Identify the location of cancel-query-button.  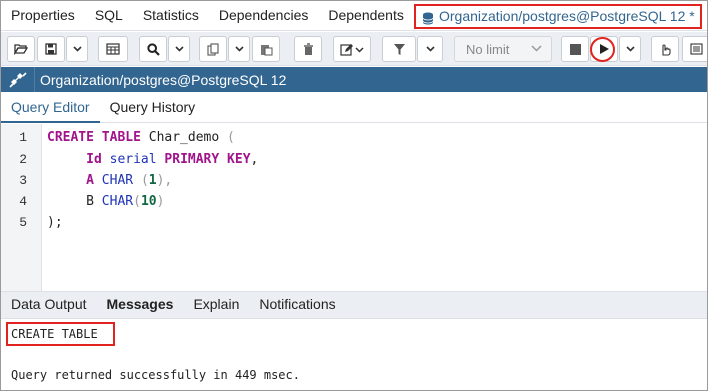
(575, 49).